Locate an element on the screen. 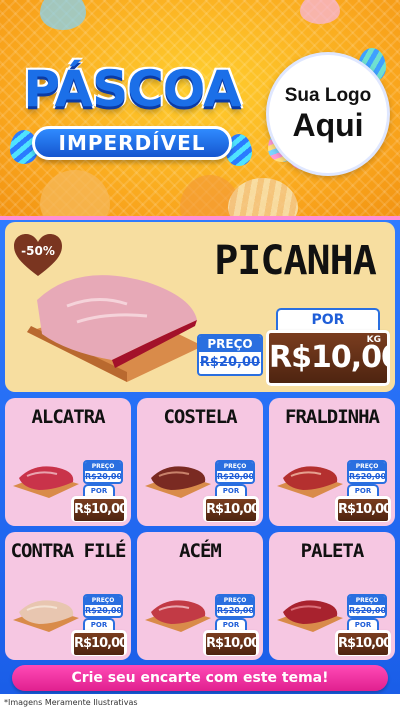  product-card: CONTRA FILÉ PREÇO R$20,00 POR R$10,00 is located at coordinates (68, 596).